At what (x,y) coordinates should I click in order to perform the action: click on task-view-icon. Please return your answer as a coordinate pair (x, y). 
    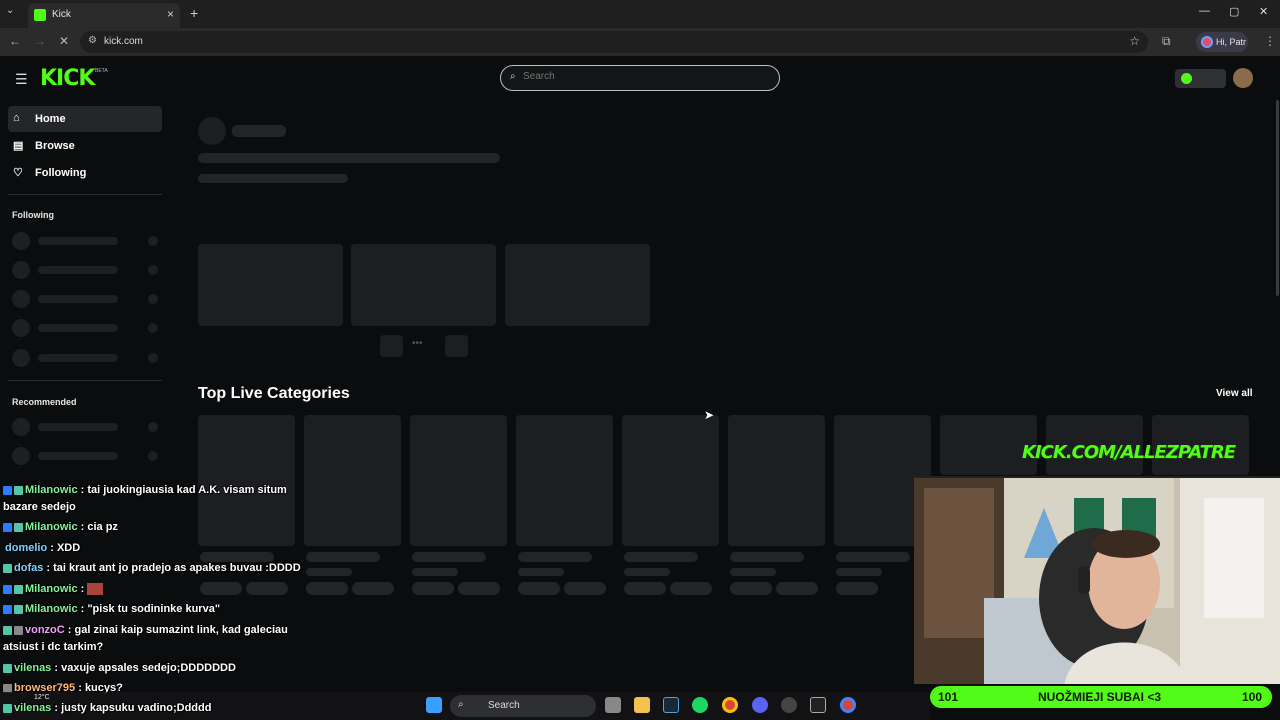
    Looking at the image, I should click on (613, 705).